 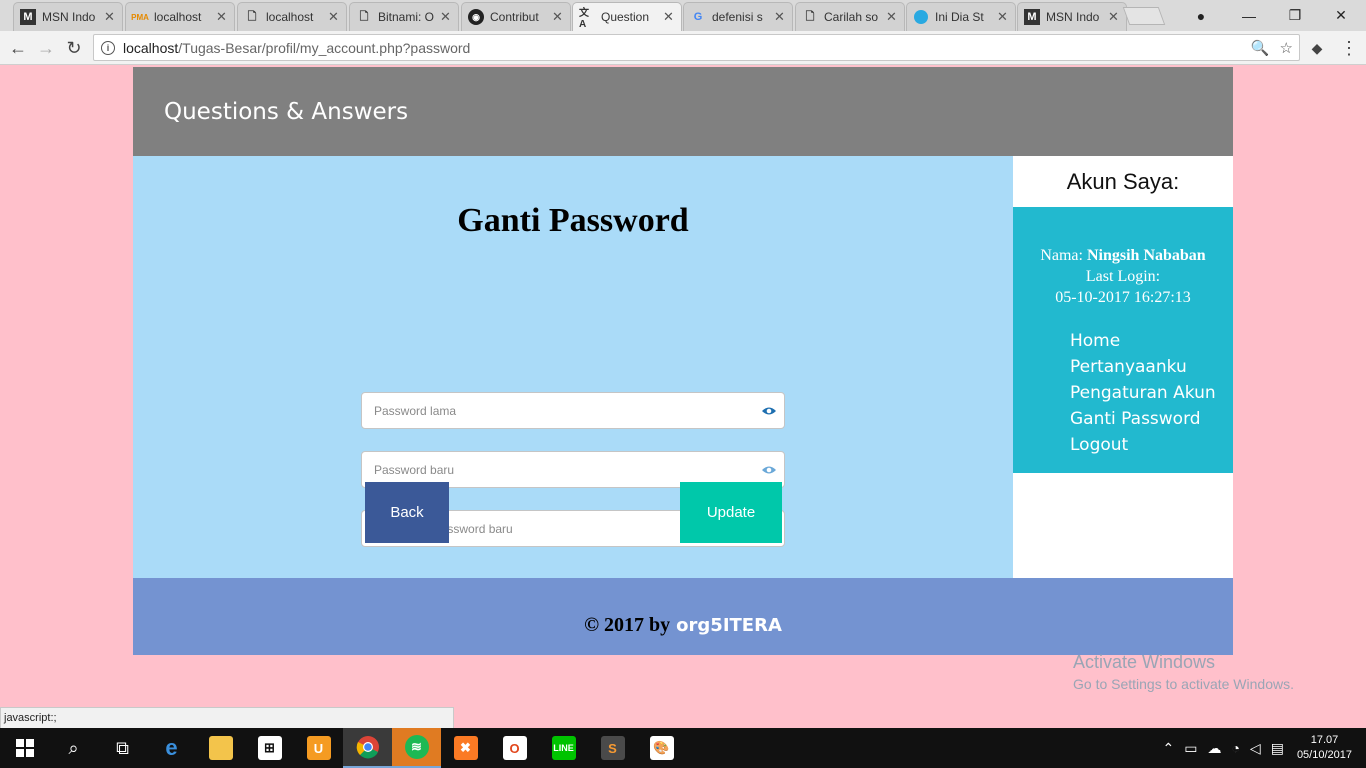 I want to click on tab-title: localhost, so click(x=178, y=17).